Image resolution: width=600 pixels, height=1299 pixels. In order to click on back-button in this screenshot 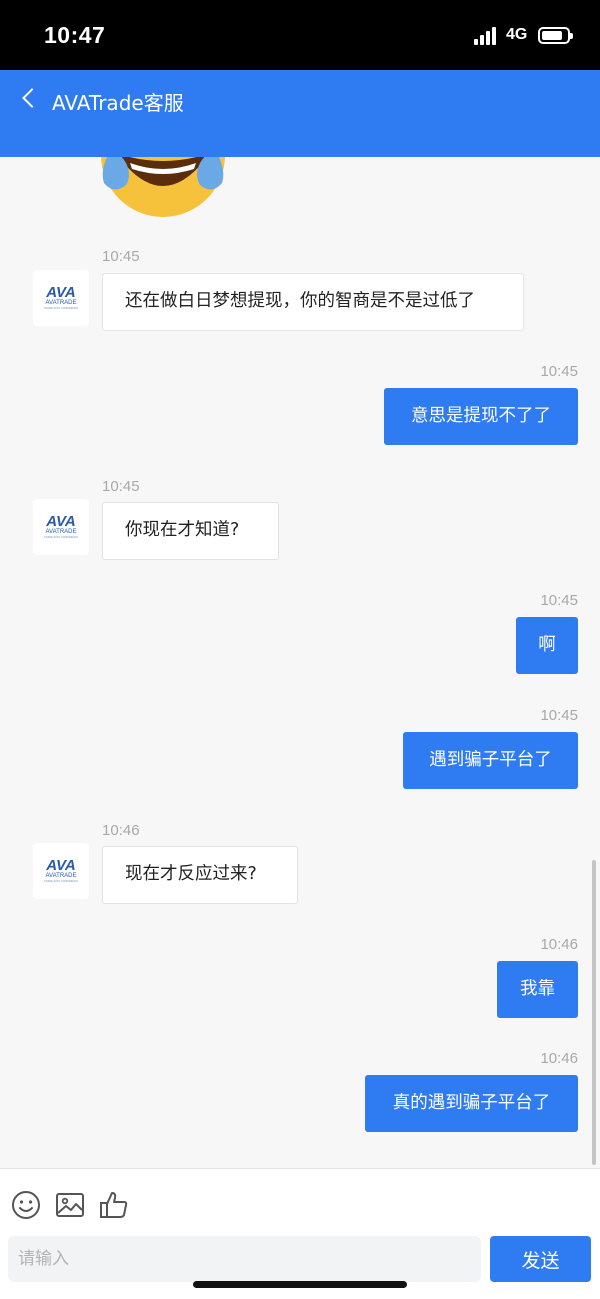, I will do `click(29, 99)`.